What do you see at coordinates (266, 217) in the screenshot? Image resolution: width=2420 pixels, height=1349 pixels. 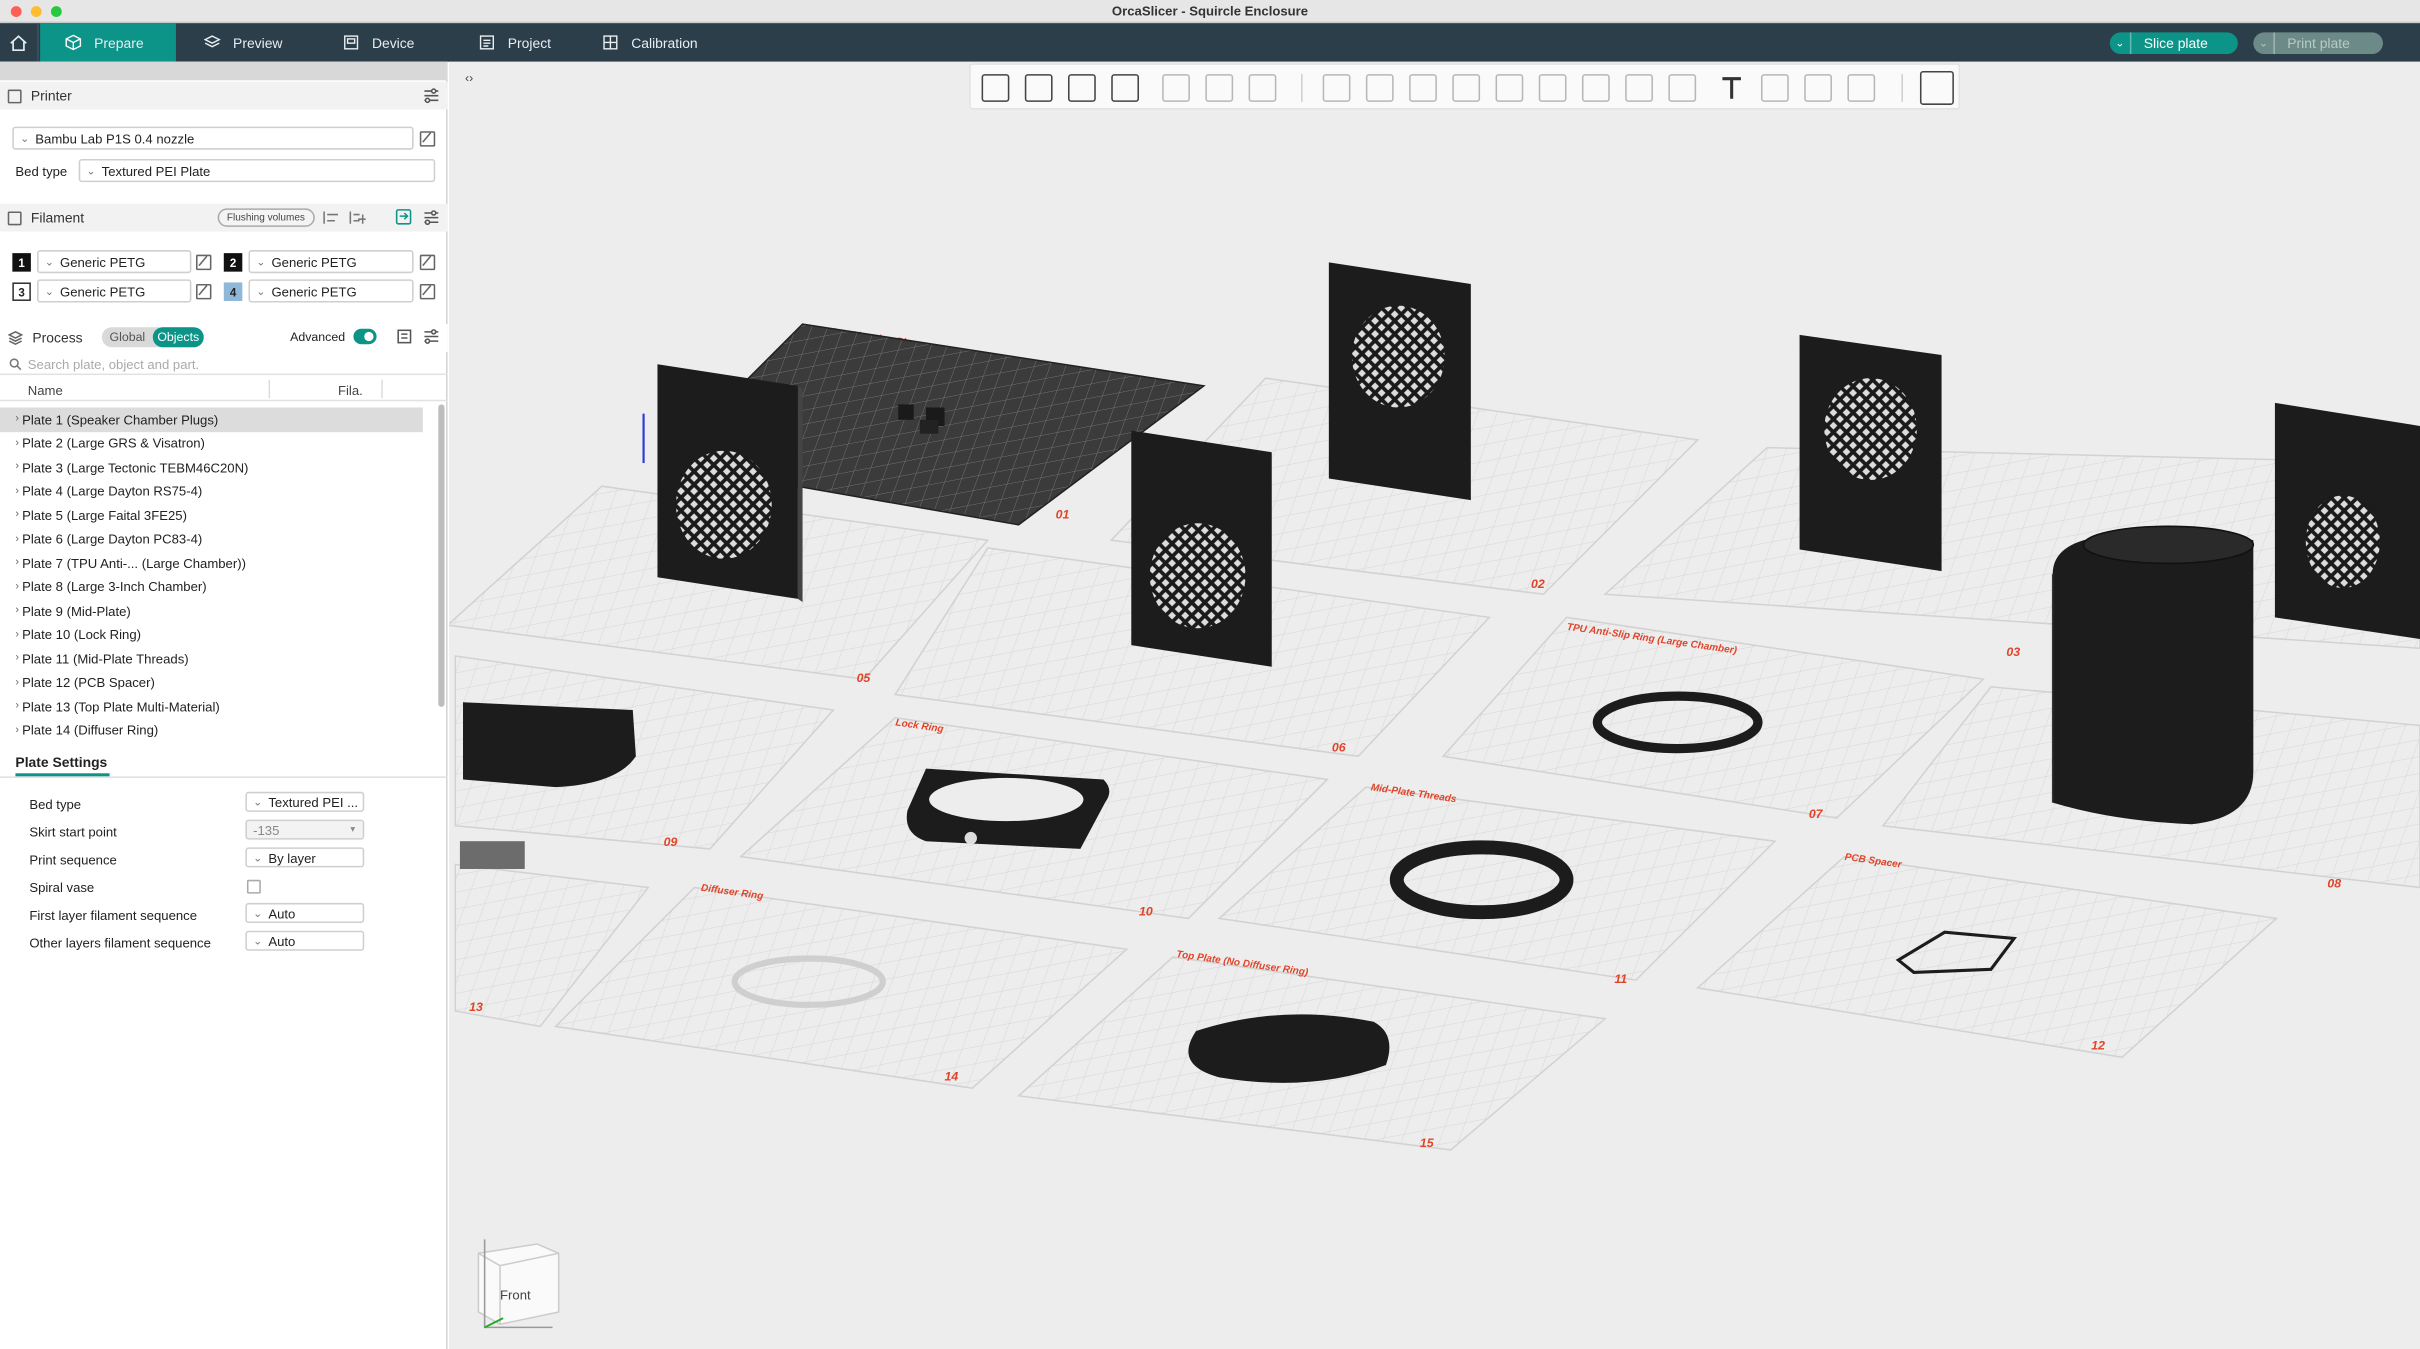 I see `flushing-volumes-button: Flushing volumes` at bounding box center [266, 217].